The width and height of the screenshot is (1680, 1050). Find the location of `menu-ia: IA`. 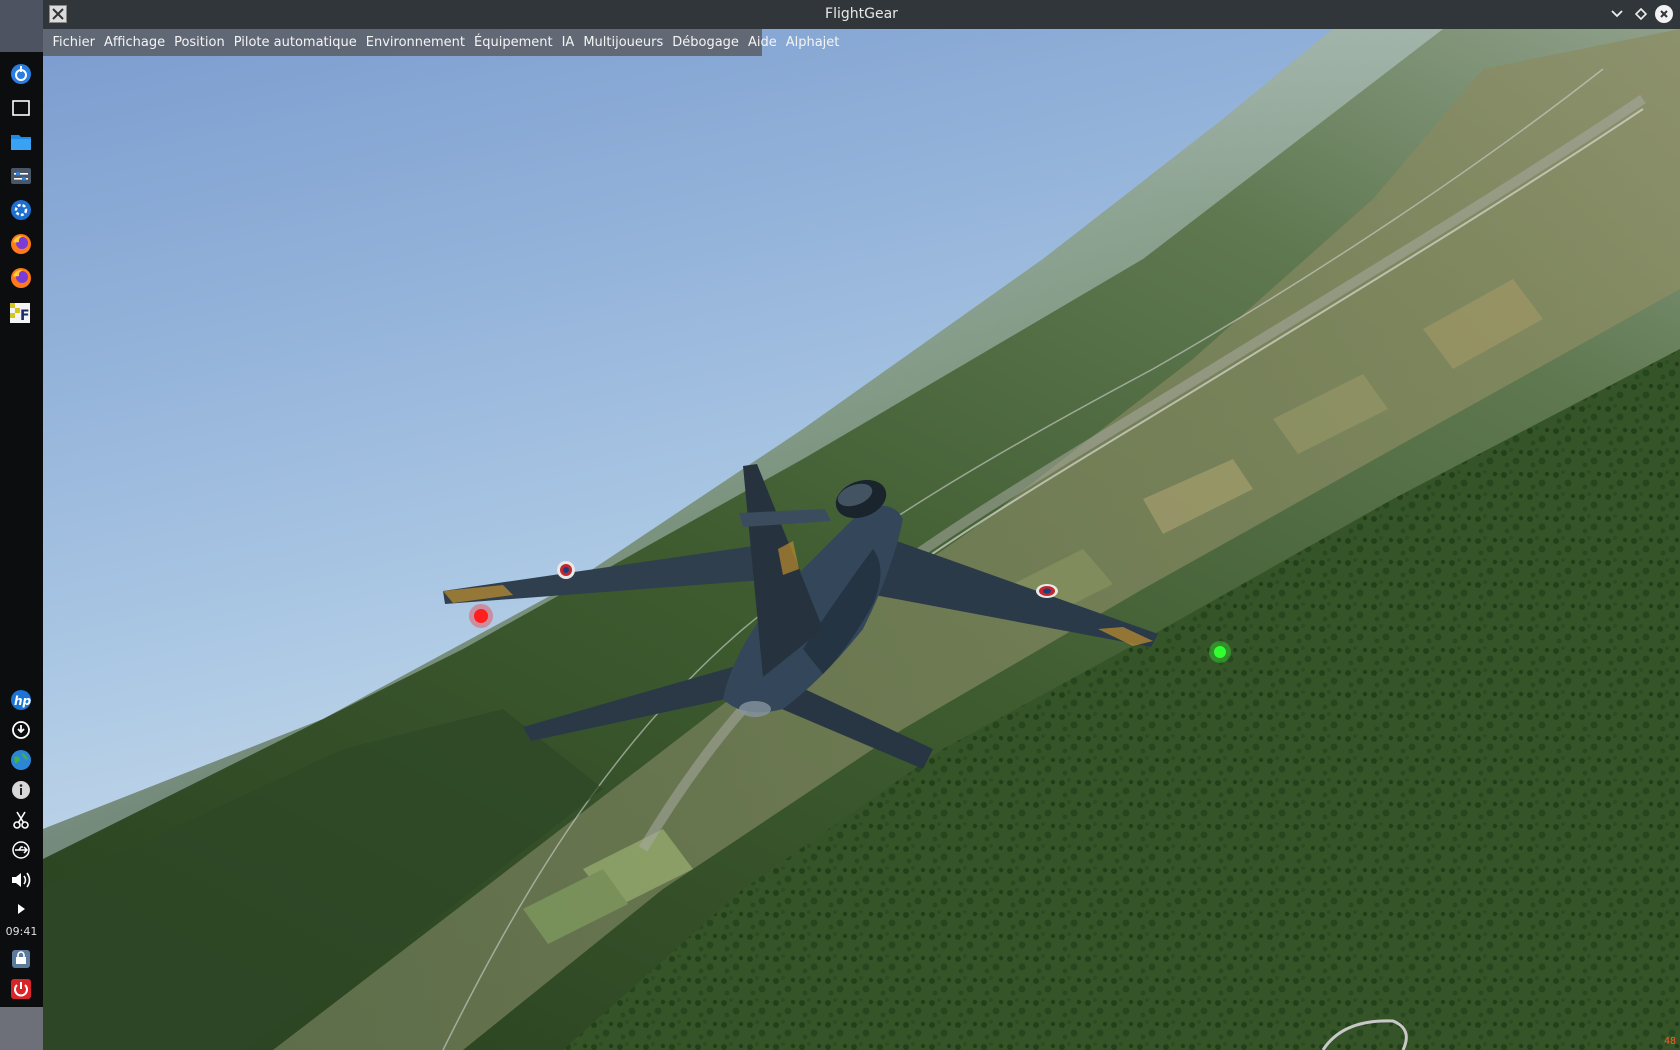

menu-ia: IA is located at coordinates (568, 42).